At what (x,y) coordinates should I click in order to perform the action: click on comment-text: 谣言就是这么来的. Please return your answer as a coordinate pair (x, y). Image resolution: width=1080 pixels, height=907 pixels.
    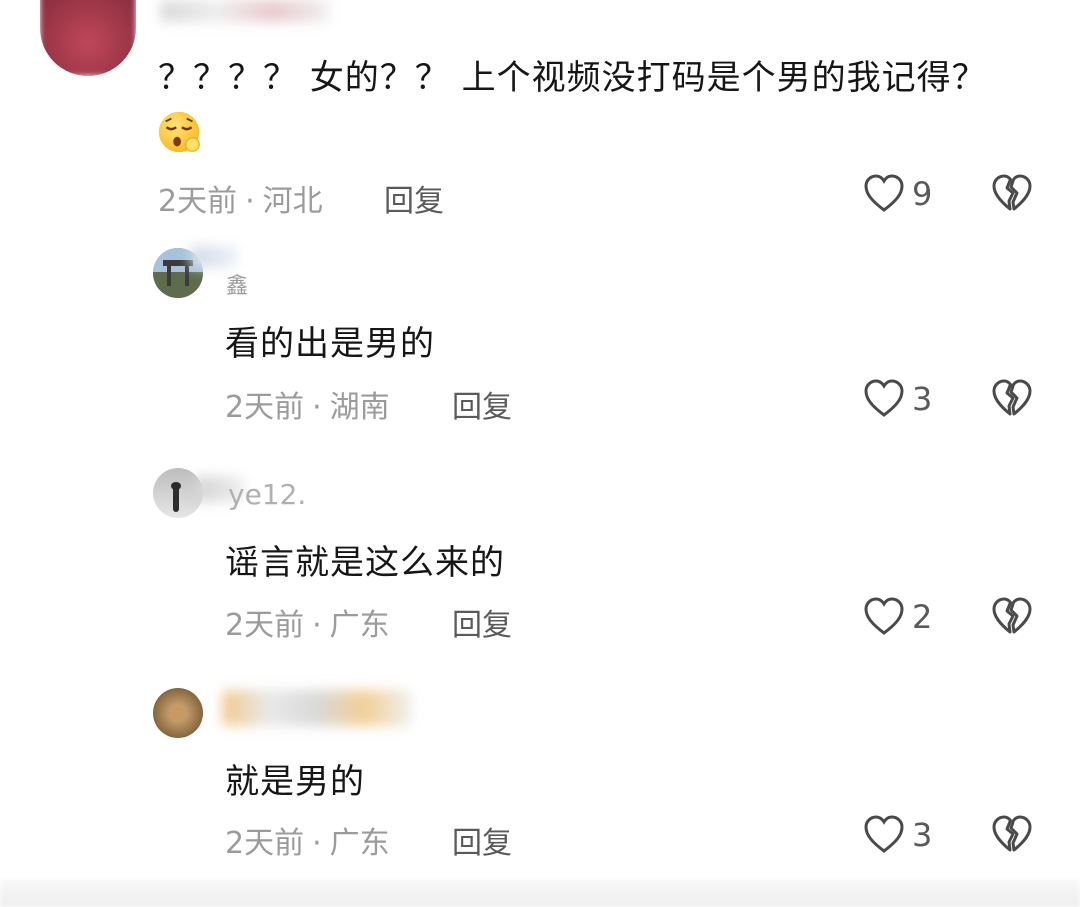
    Looking at the image, I should click on (365, 563).